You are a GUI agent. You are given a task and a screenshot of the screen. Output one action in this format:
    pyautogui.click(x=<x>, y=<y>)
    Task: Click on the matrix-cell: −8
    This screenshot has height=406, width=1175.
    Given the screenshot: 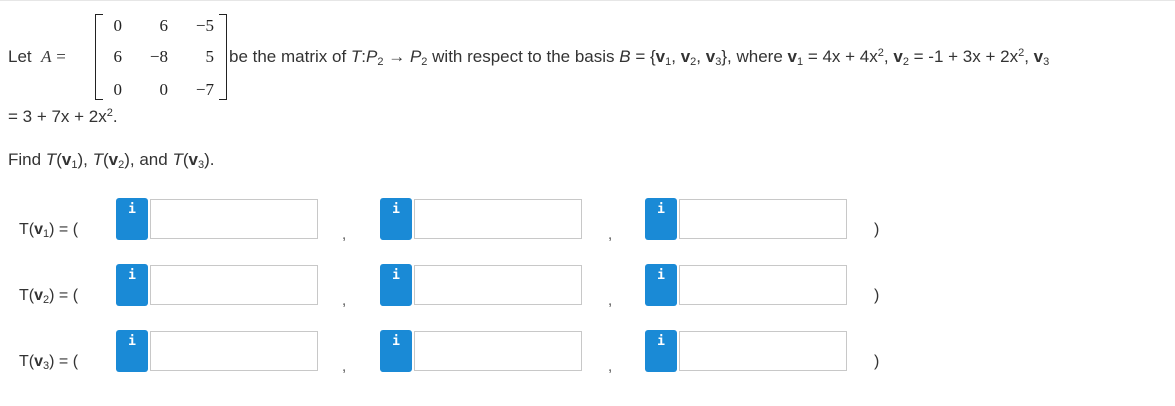 What is the action you would take?
    pyautogui.click(x=158, y=56)
    